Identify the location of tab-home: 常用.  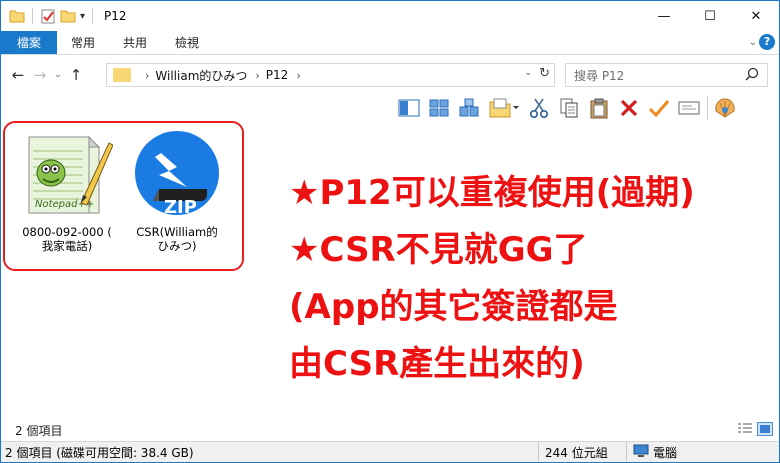
(83, 42).